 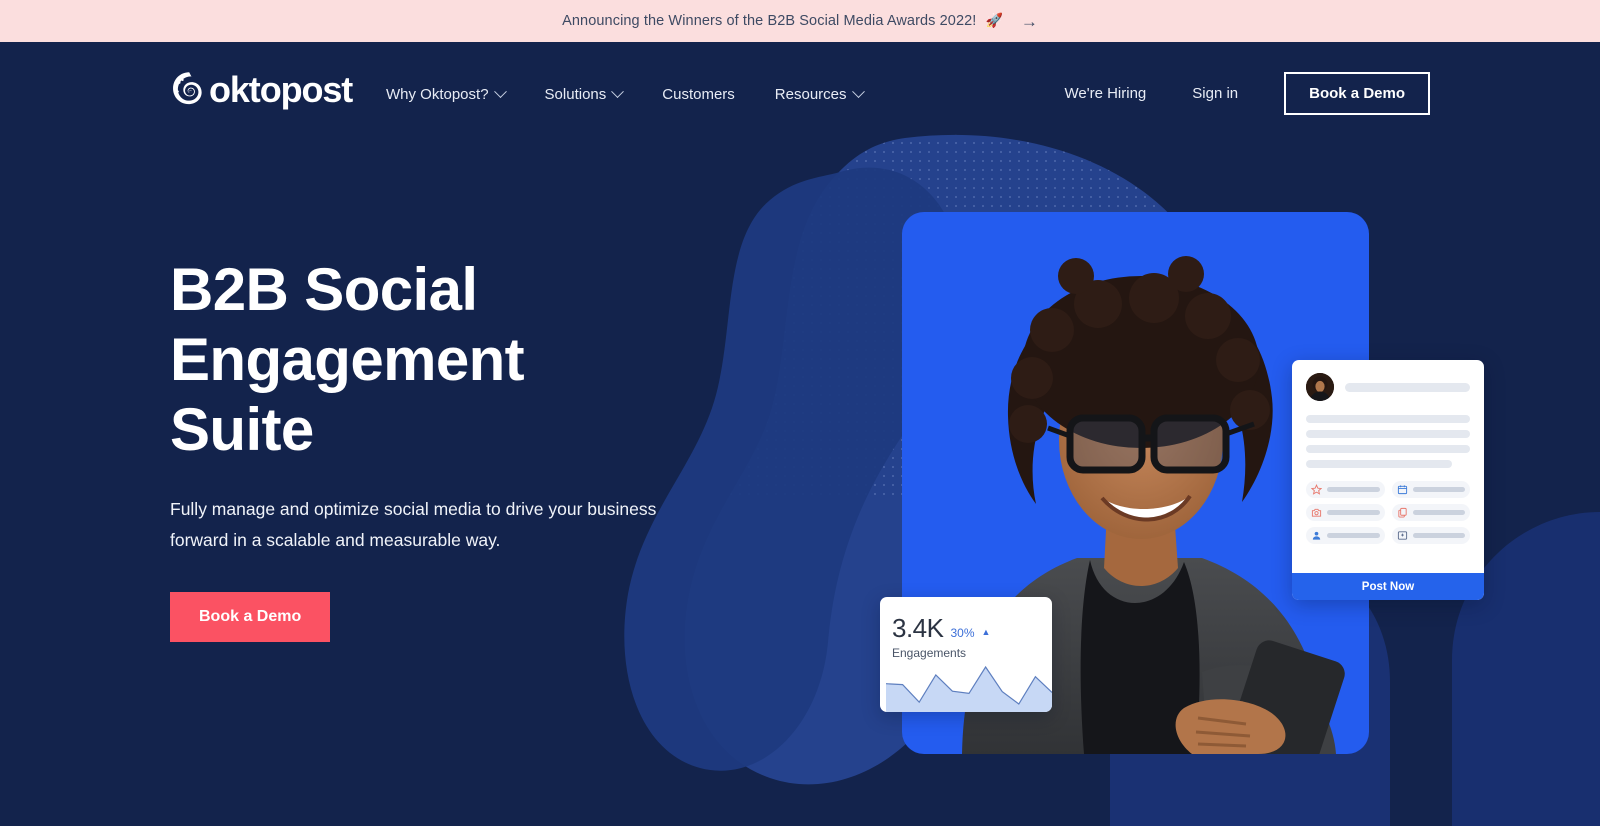 What do you see at coordinates (1388, 480) in the screenshot?
I see `post-composer-card: Post Now` at bounding box center [1388, 480].